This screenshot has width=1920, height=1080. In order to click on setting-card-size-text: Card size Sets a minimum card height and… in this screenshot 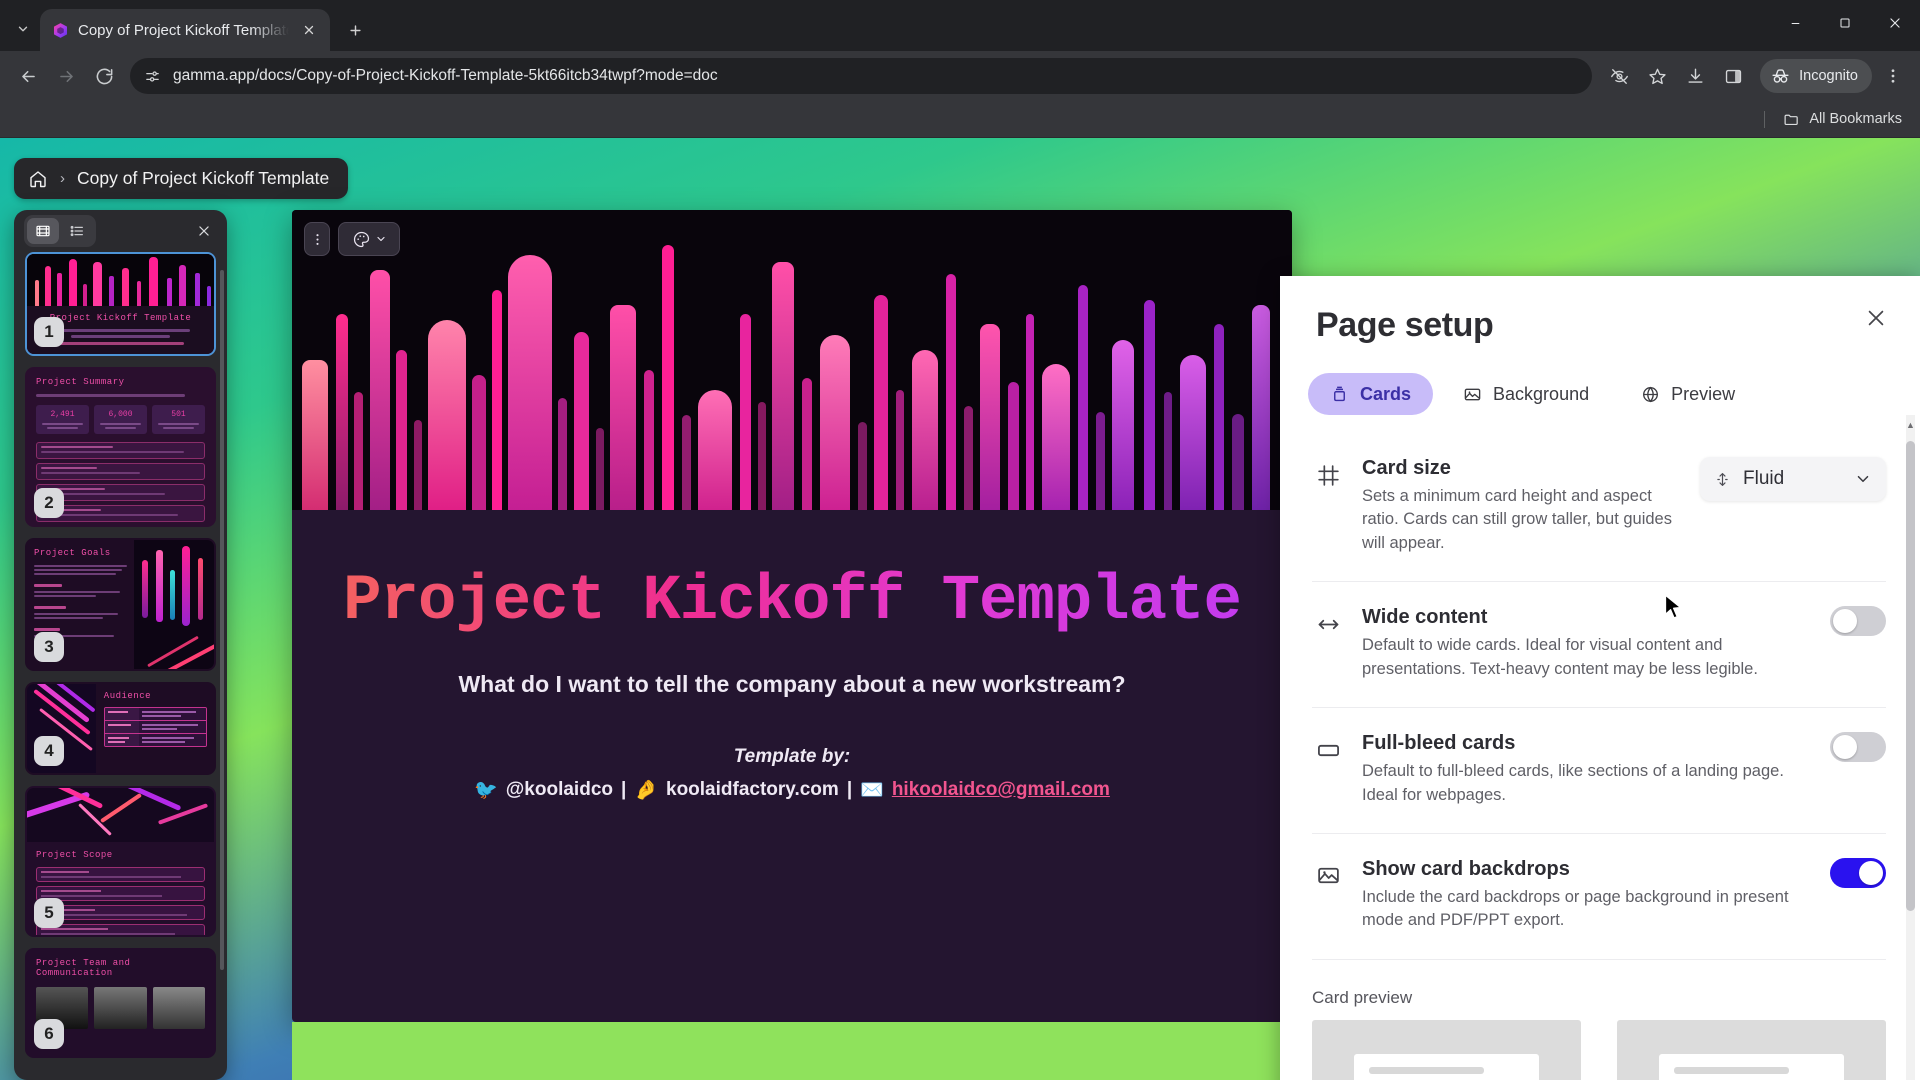, I will do `click(1522, 506)`.